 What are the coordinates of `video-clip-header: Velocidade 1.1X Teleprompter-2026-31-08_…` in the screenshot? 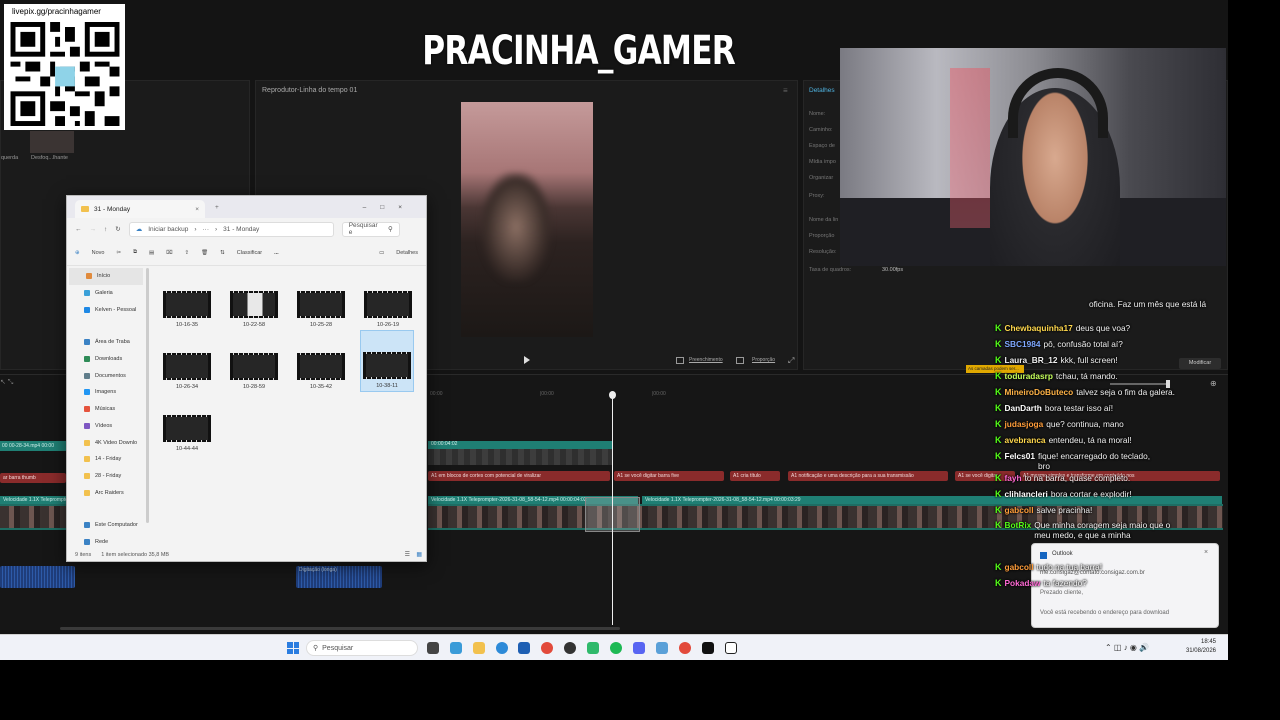 It's located at (932, 500).